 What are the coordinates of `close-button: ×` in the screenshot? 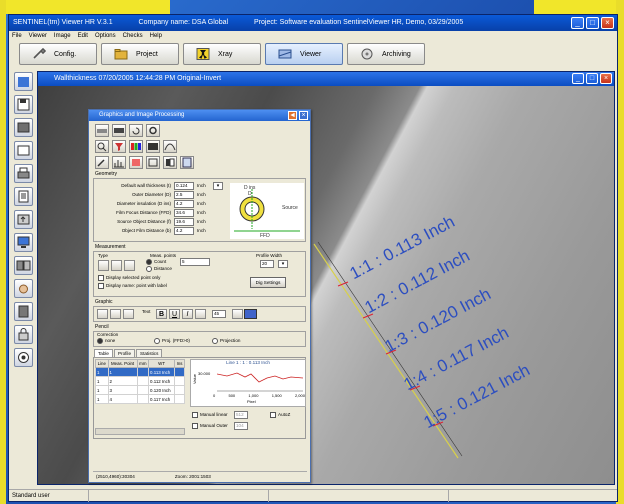 It's located at (607, 23).